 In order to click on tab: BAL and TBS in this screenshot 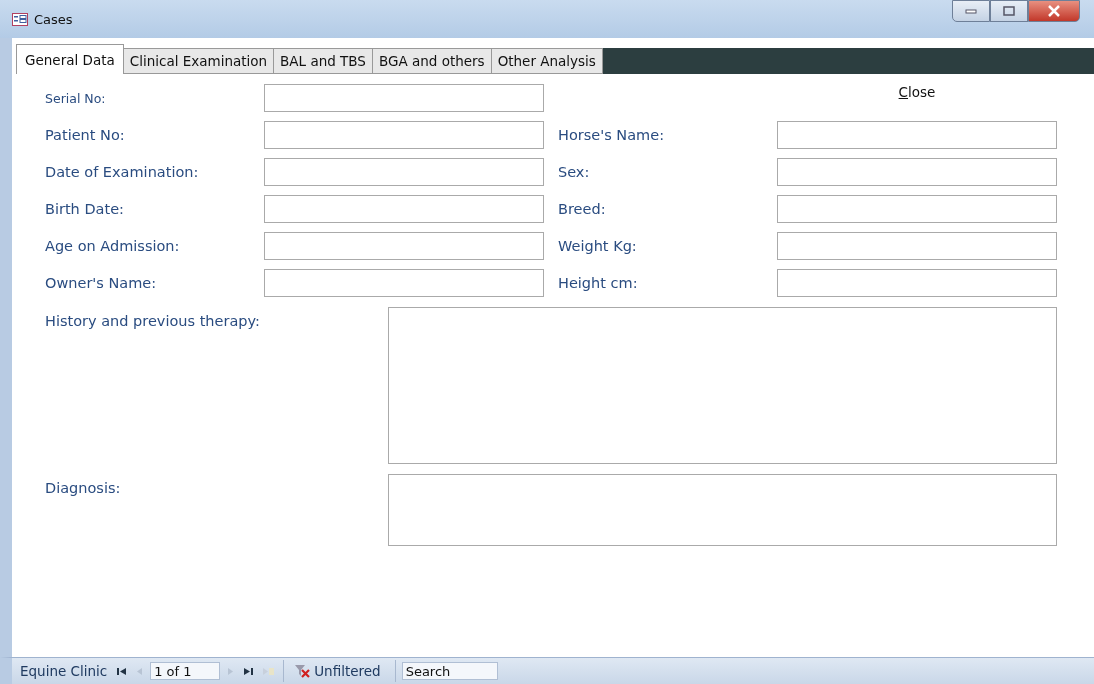, I will do `click(323, 61)`.